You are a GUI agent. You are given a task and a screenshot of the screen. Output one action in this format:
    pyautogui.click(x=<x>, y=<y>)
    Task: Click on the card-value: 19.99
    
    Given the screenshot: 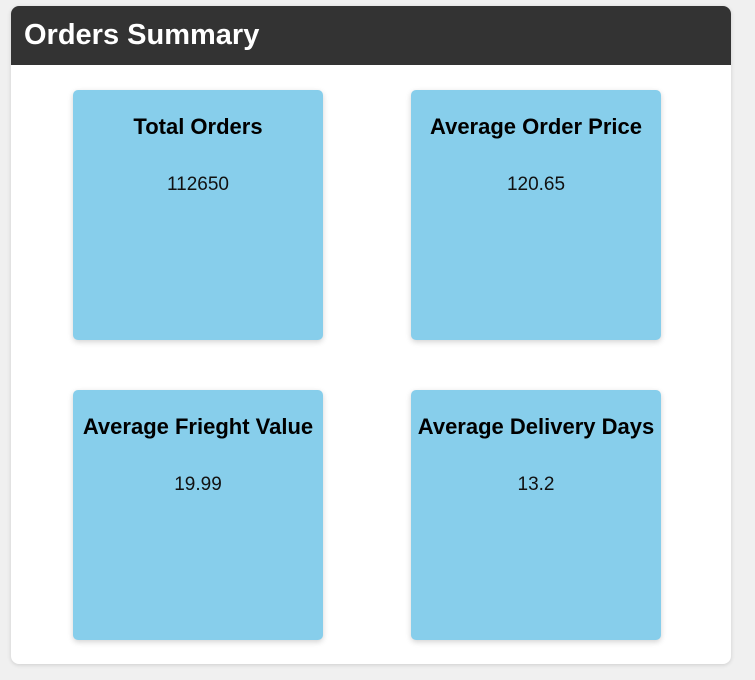 What is the action you would take?
    pyautogui.click(x=198, y=484)
    